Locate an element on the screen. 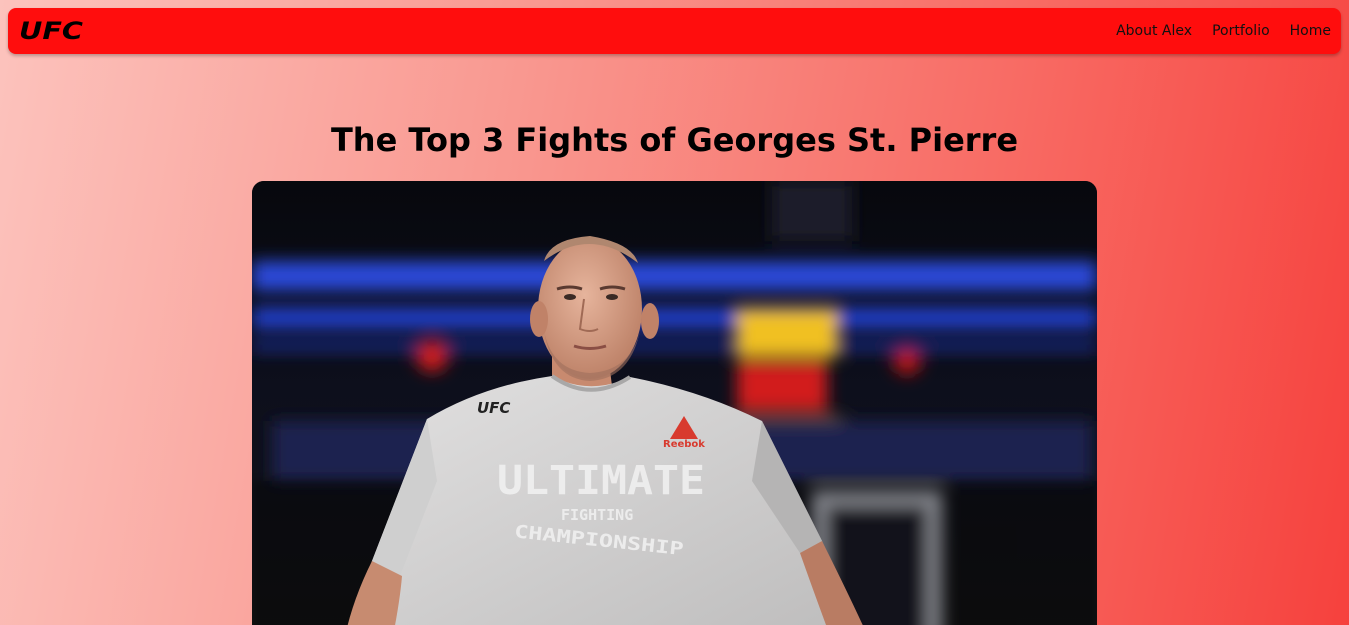 The width and height of the screenshot is (1349, 625). ufc-logo: UFC is located at coordinates (52, 30).